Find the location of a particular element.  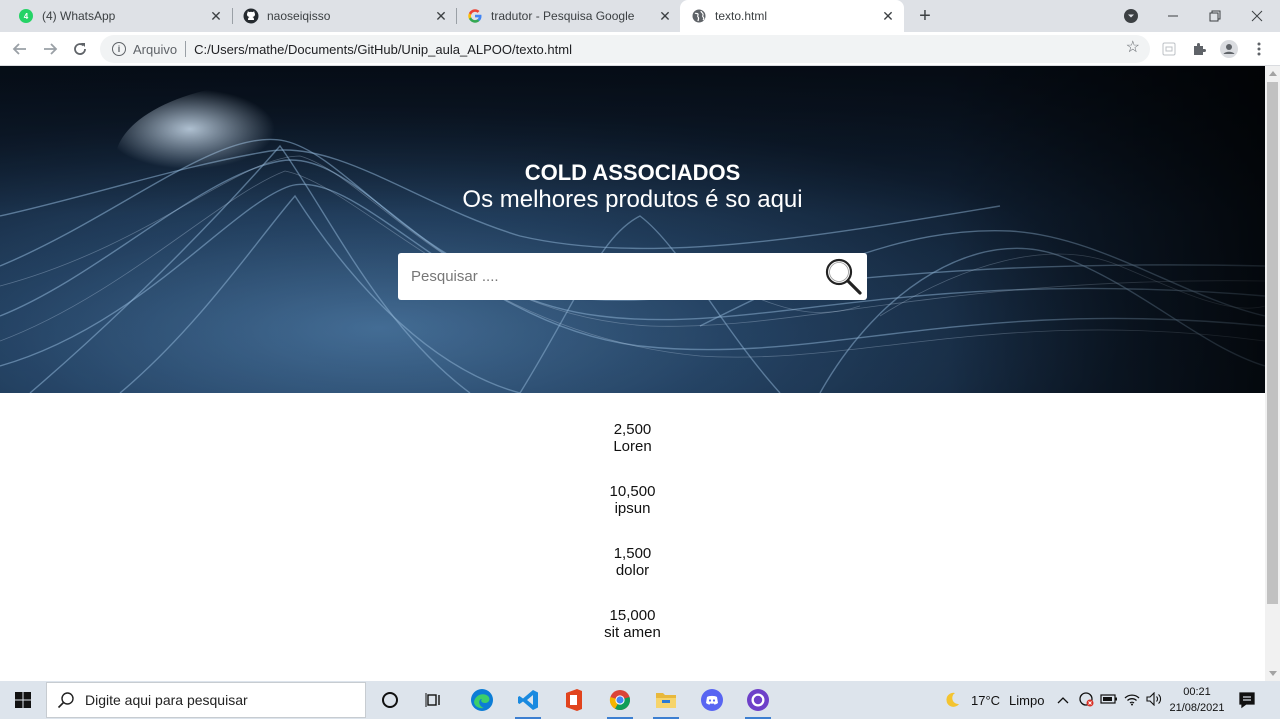

stat-label: ipsun is located at coordinates (632, 508).